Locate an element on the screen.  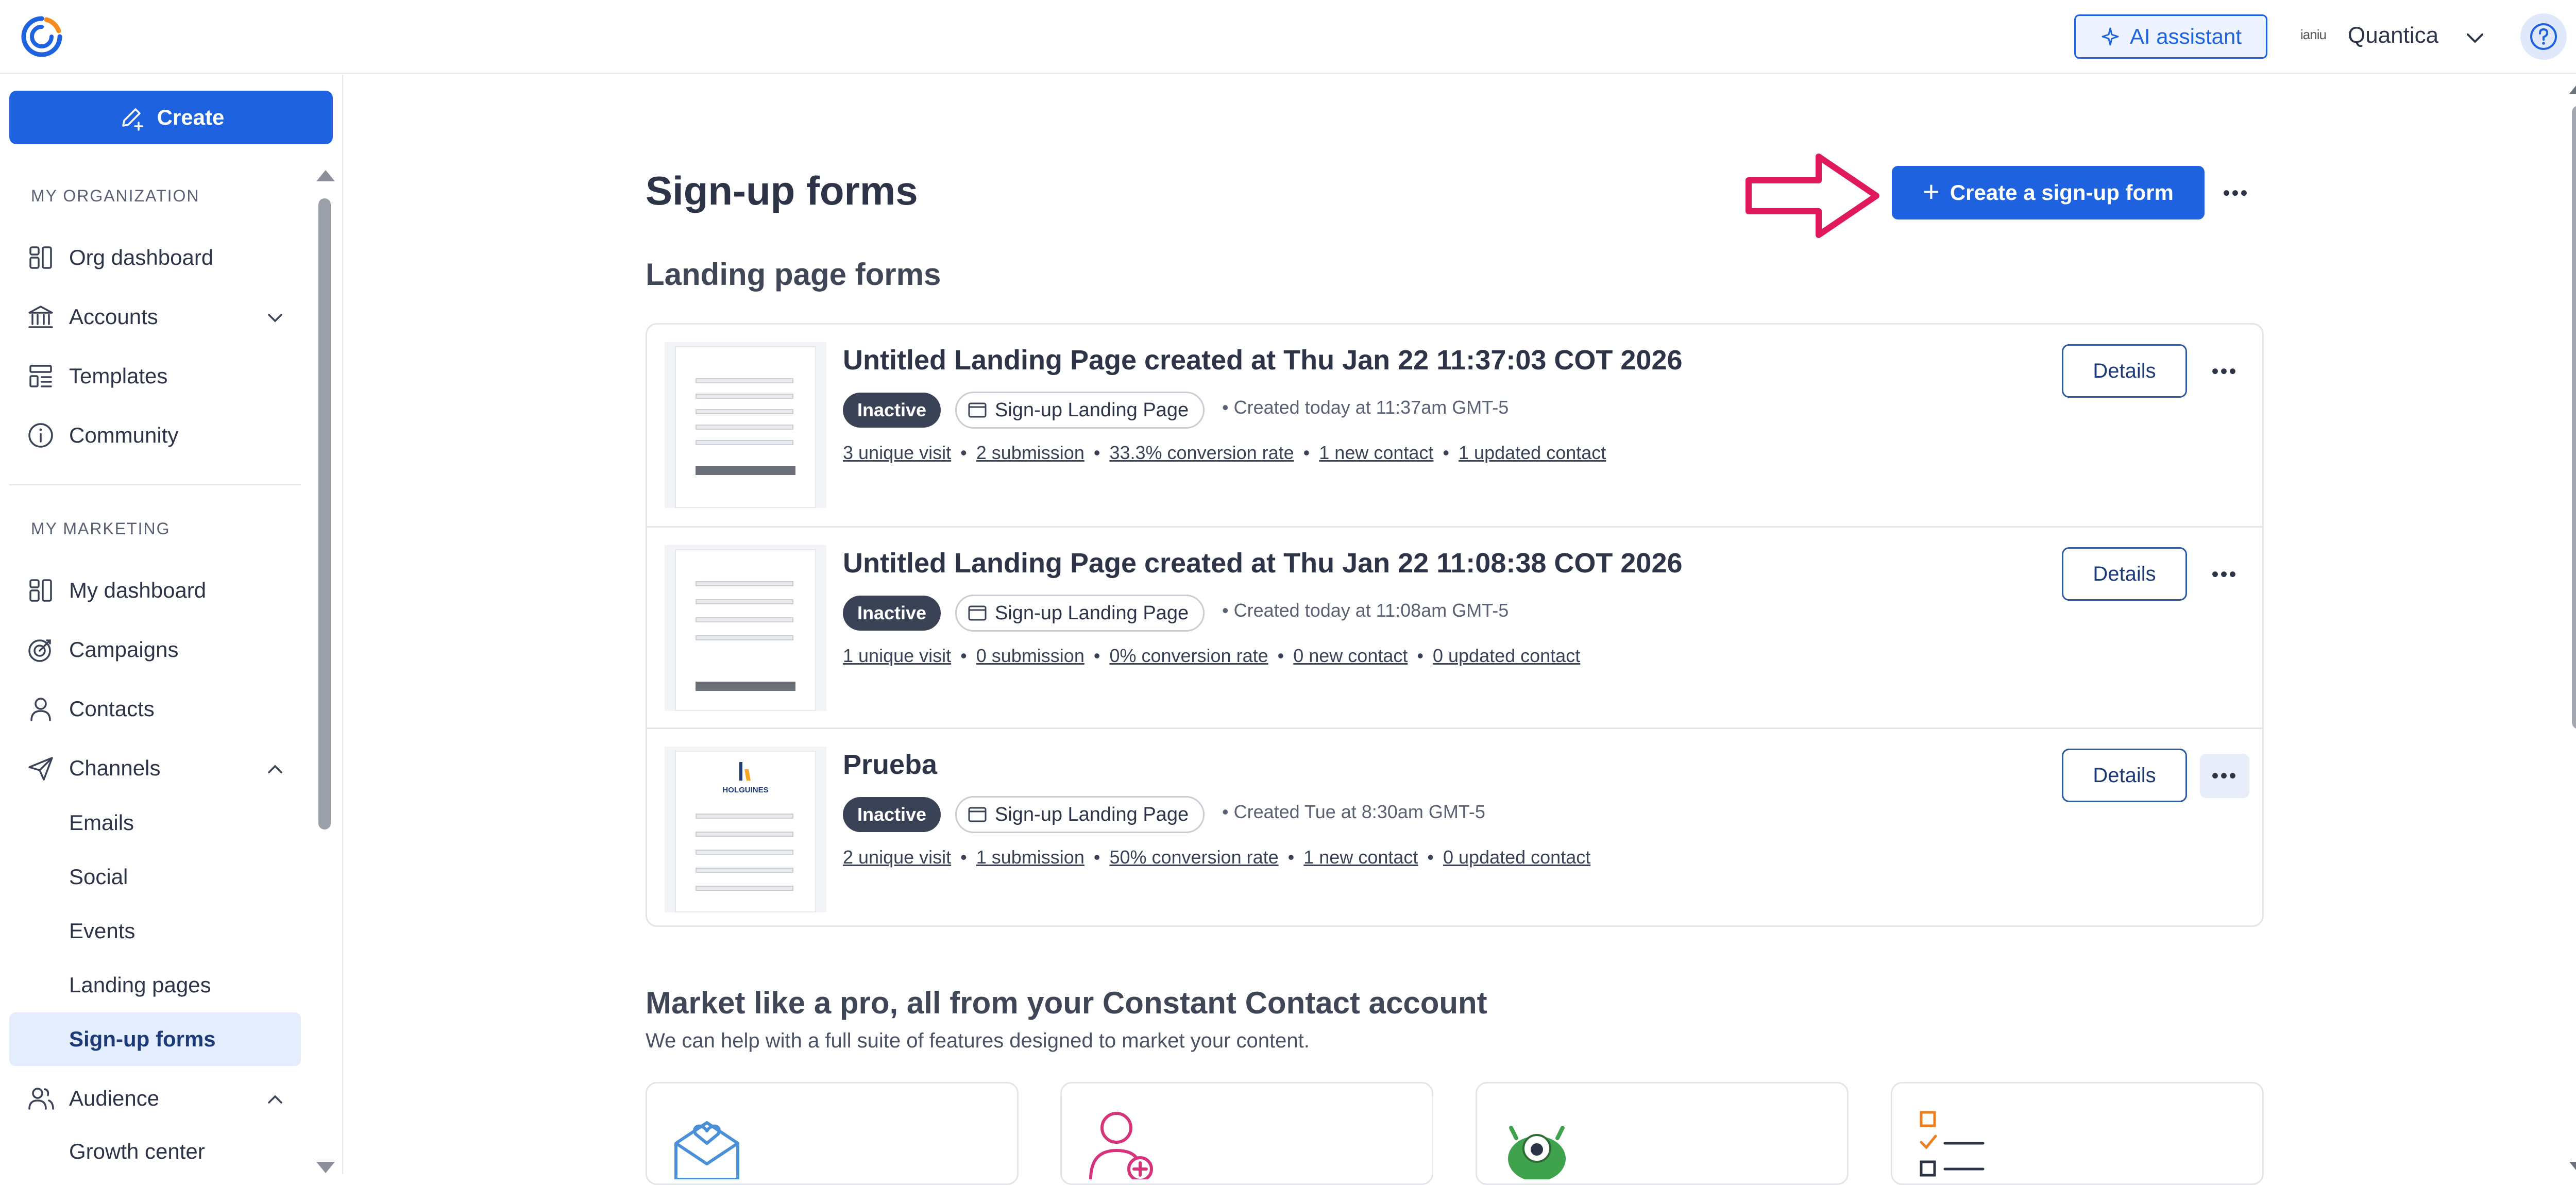
sidebar-item-community: Community is located at coordinates (155, 435).